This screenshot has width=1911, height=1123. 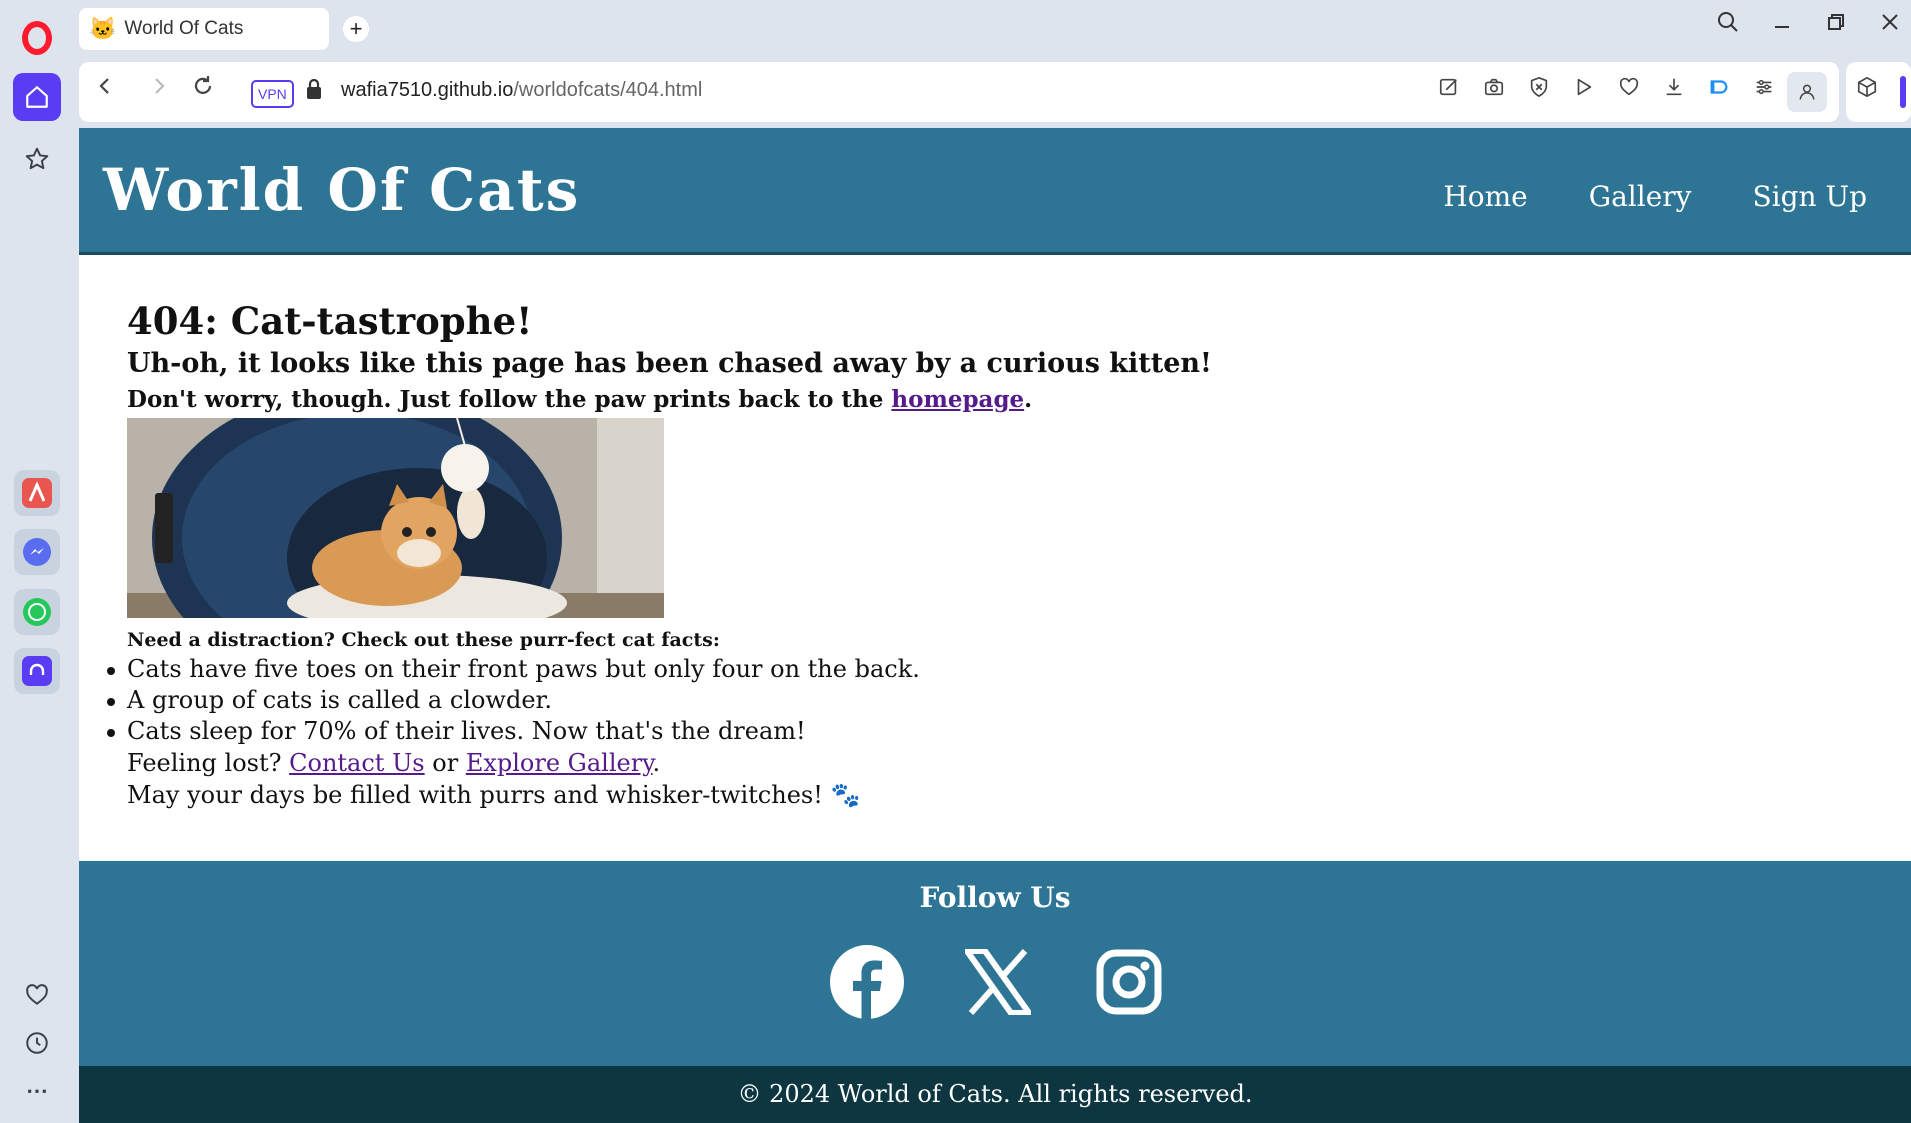 What do you see at coordinates (1674, 90) in the screenshot?
I see `download-icon` at bounding box center [1674, 90].